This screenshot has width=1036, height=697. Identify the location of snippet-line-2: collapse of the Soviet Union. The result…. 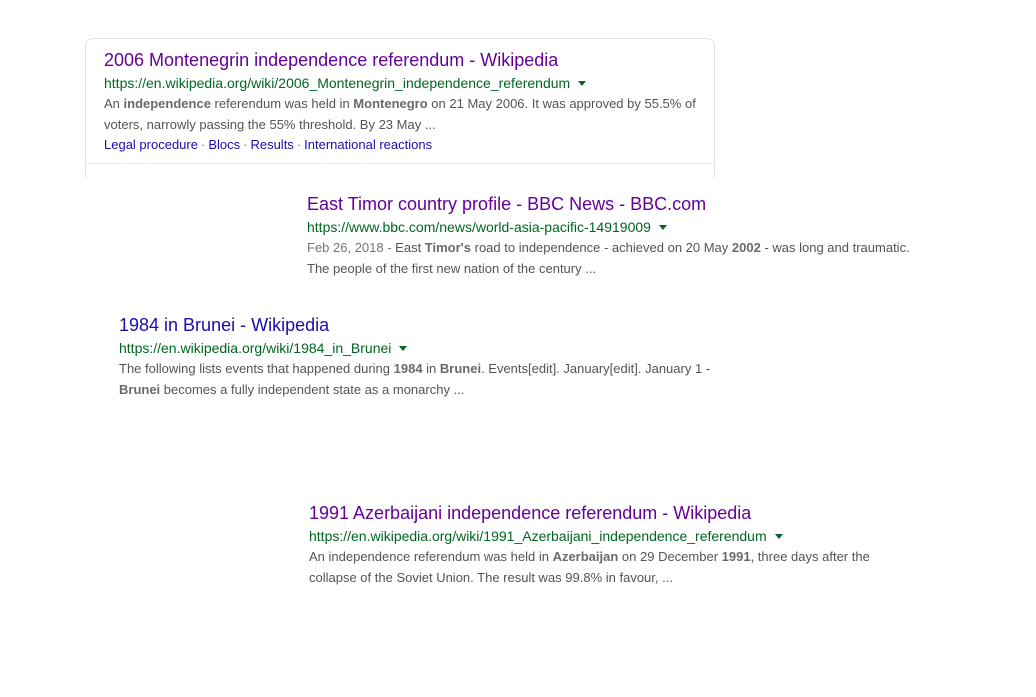
(491, 577).